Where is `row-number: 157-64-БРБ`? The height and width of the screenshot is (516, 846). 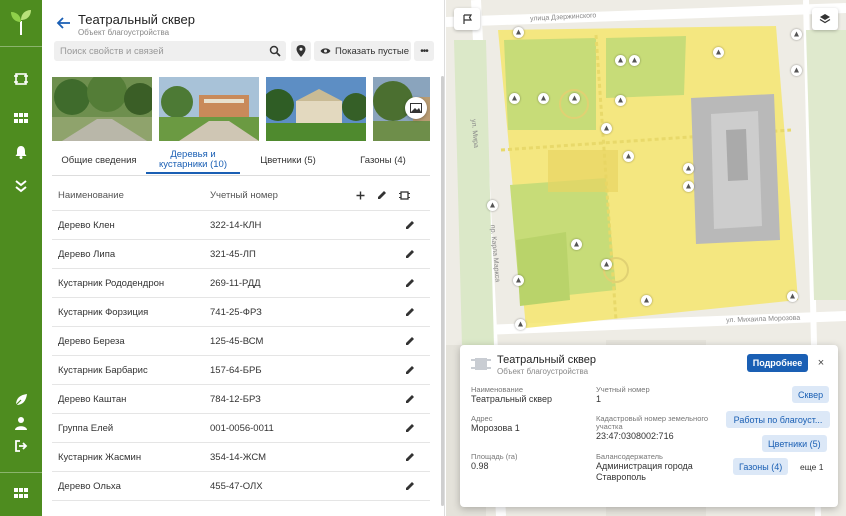 row-number: 157-64-БРБ is located at coordinates (236, 370).